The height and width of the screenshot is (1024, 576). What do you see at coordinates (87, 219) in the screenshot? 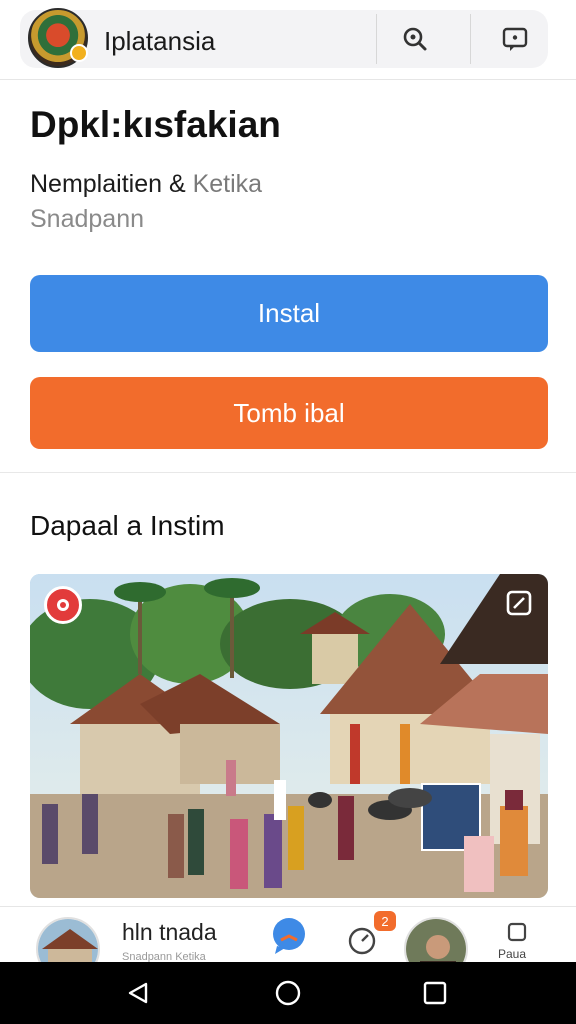
I see `app-subtitle-secondary: Snadpann` at bounding box center [87, 219].